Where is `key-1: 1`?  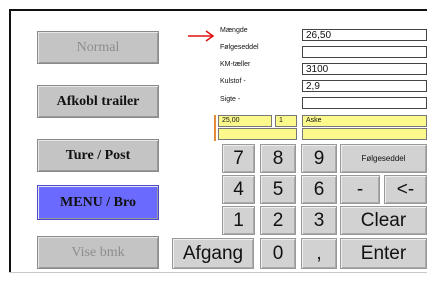
key-1: 1 is located at coordinates (238, 220).